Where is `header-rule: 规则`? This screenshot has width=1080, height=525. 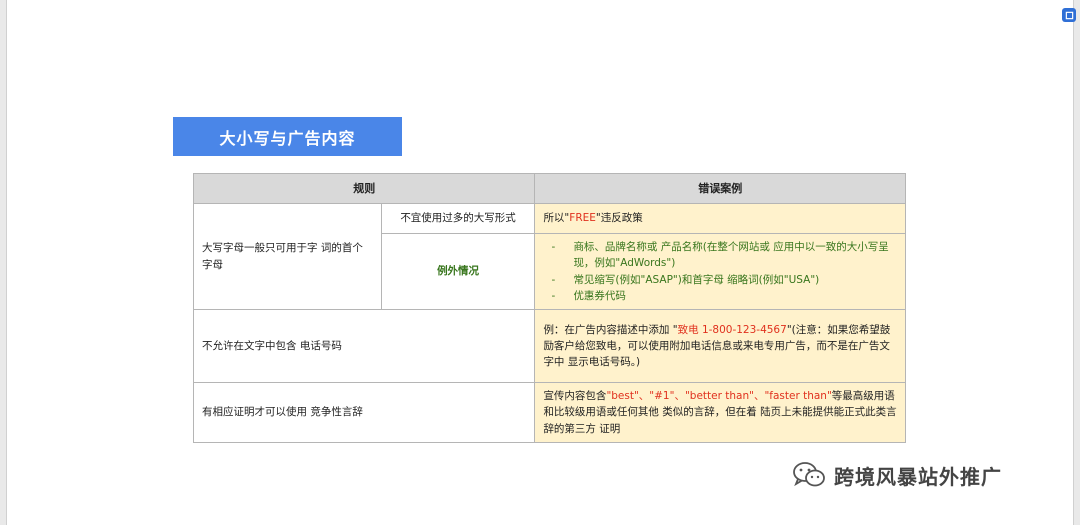
header-rule: 规则 is located at coordinates (364, 188).